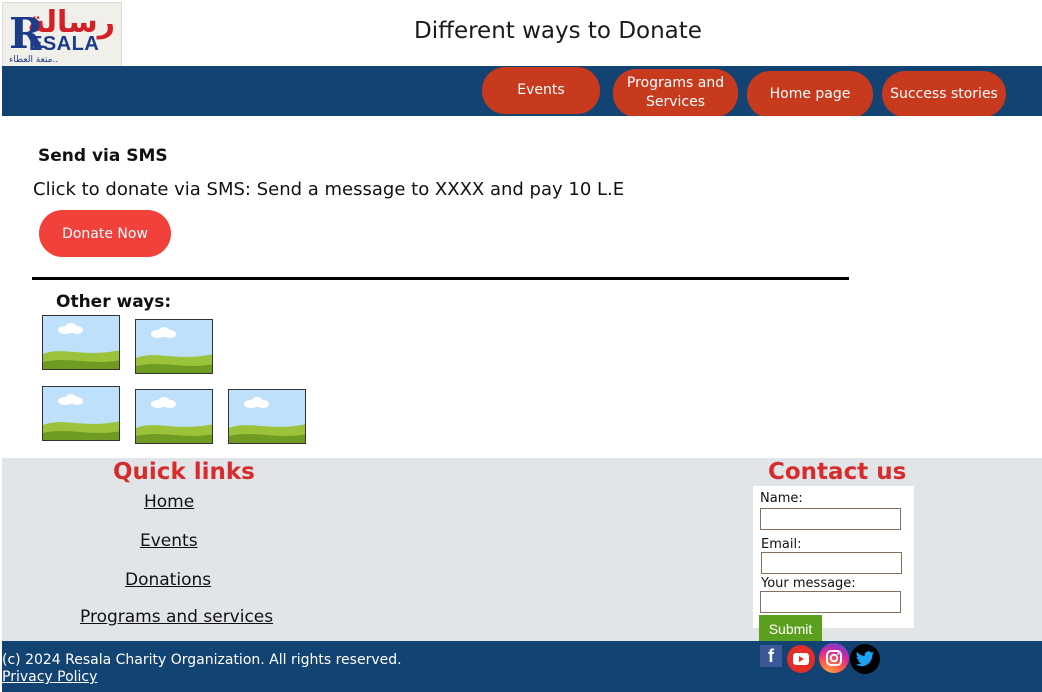 The image size is (1042, 692). I want to click on quick-link-events: Events, so click(169, 541).